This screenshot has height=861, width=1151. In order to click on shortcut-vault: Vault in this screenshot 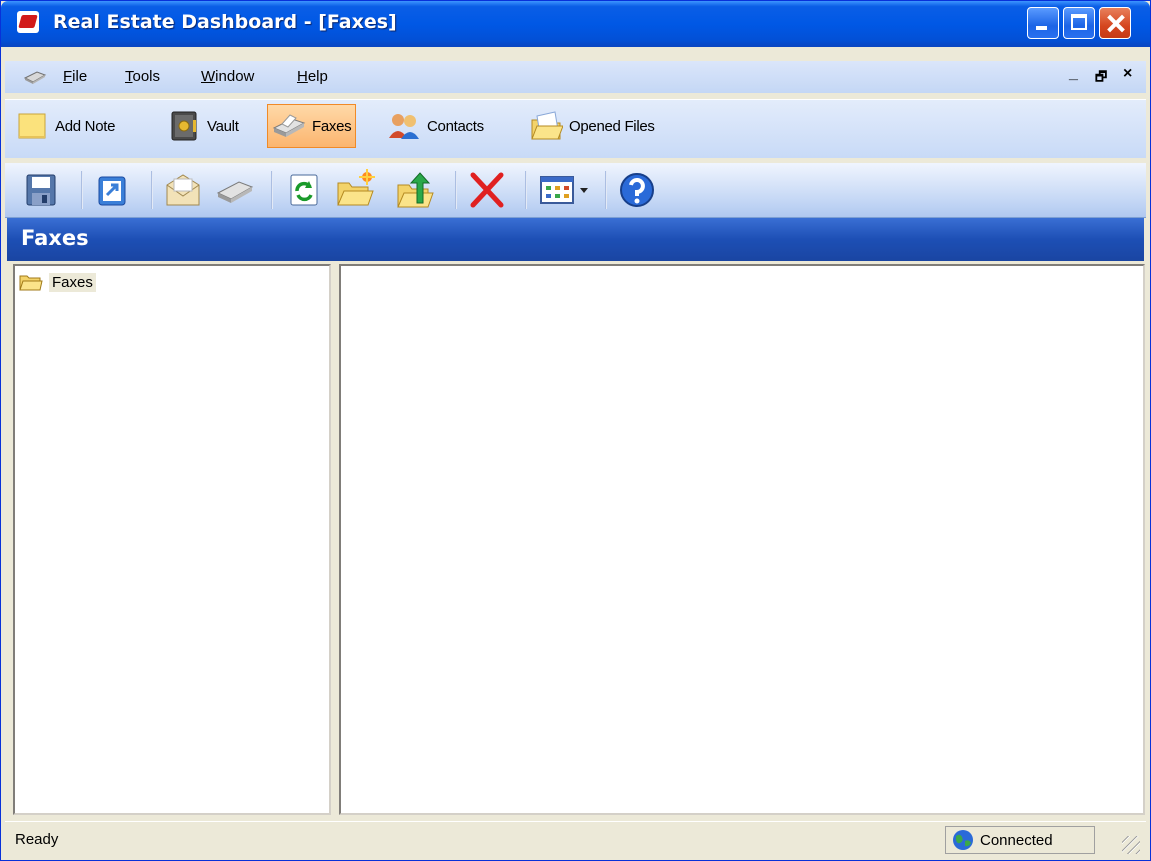, I will do `click(203, 126)`.